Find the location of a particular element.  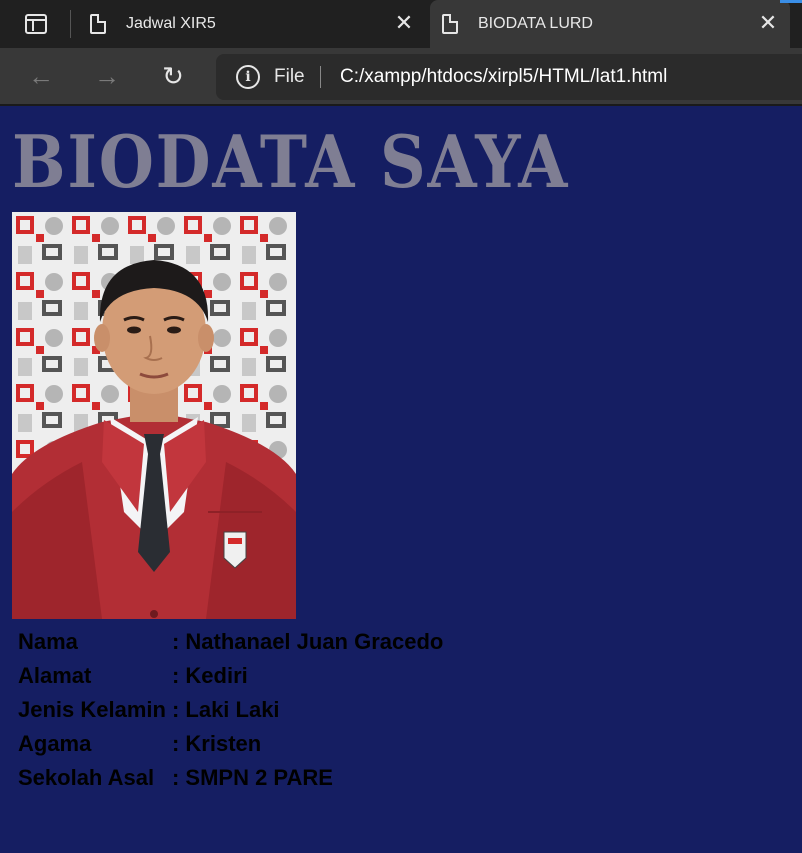

page-title: BIODATA SAYA is located at coordinates (291, 161).